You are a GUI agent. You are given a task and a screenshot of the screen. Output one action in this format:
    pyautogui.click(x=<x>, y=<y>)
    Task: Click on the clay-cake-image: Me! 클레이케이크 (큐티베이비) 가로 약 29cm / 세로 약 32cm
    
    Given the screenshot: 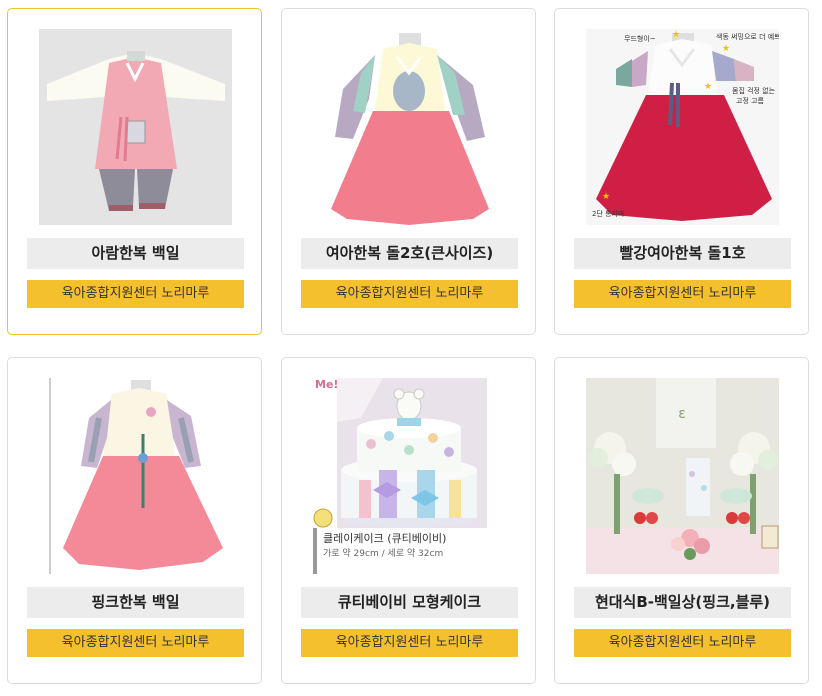 What is the action you would take?
    pyautogui.click(x=409, y=476)
    